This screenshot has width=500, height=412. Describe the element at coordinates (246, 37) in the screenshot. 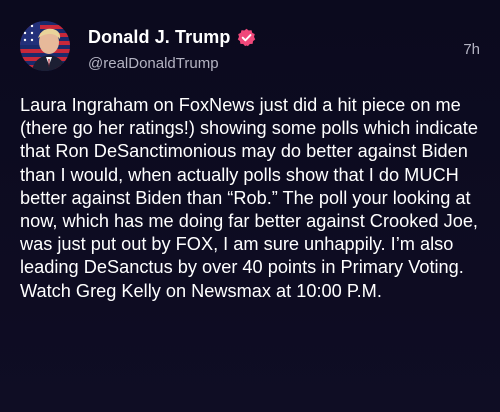

I see `verified-badge-icon` at that location.